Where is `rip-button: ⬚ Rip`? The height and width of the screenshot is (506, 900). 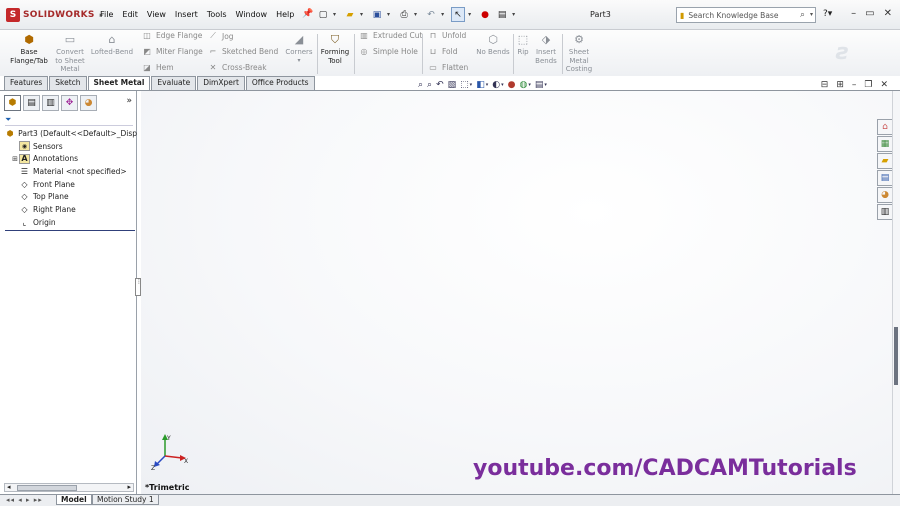 rip-button: ⬚ Rip is located at coordinates (523, 45).